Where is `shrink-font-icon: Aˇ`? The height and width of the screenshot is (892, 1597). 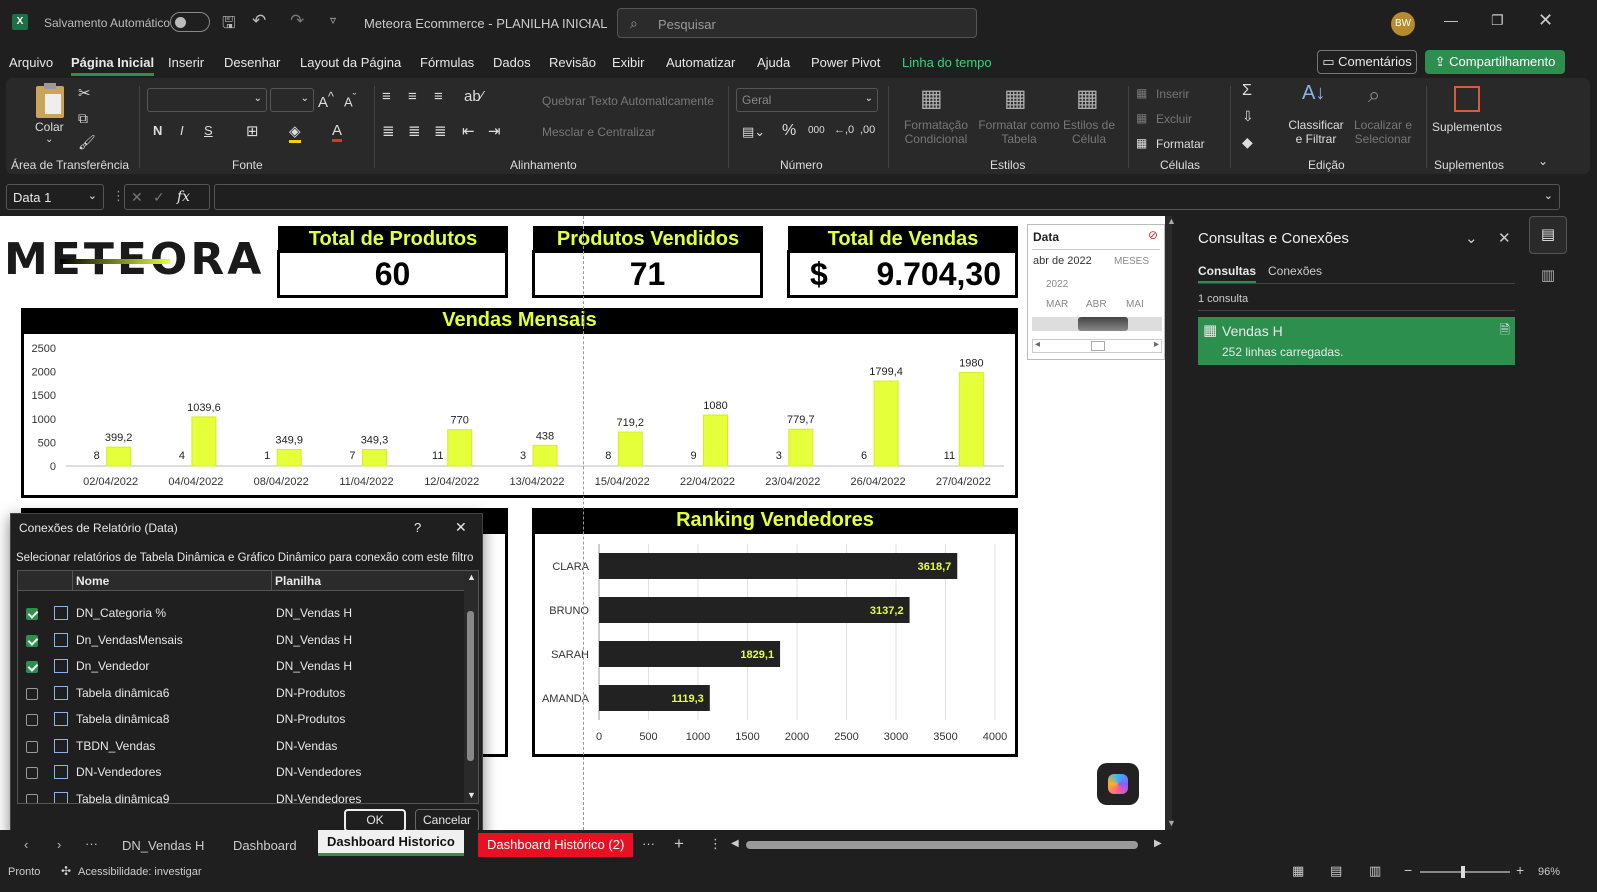
shrink-font-icon: Aˇ is located at coordinates (350, 100).